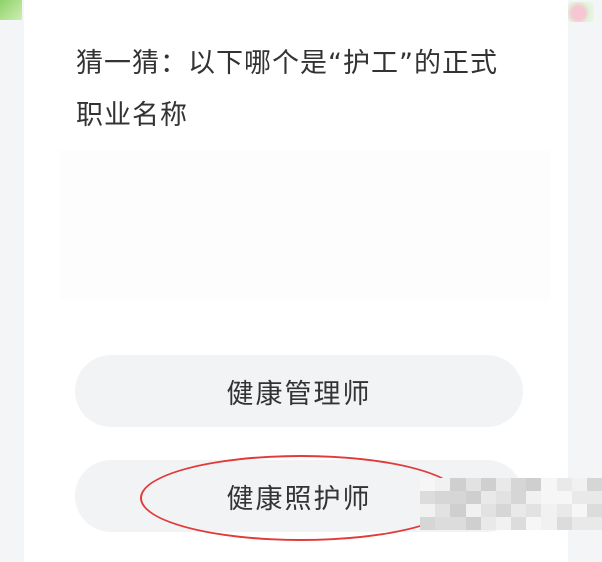 The image size is (602, 562). I want to click on left-background-strip, so click(12, 281).